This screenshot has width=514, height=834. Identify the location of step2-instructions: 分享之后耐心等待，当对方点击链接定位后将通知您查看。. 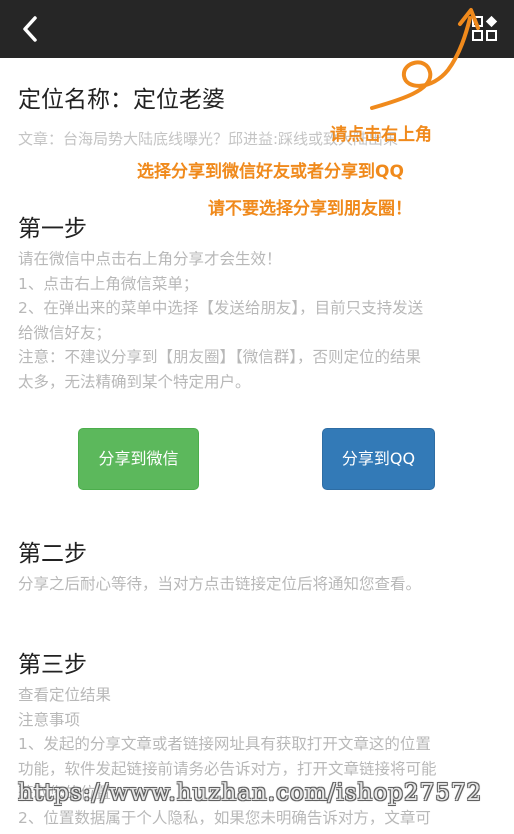
(257, 584).